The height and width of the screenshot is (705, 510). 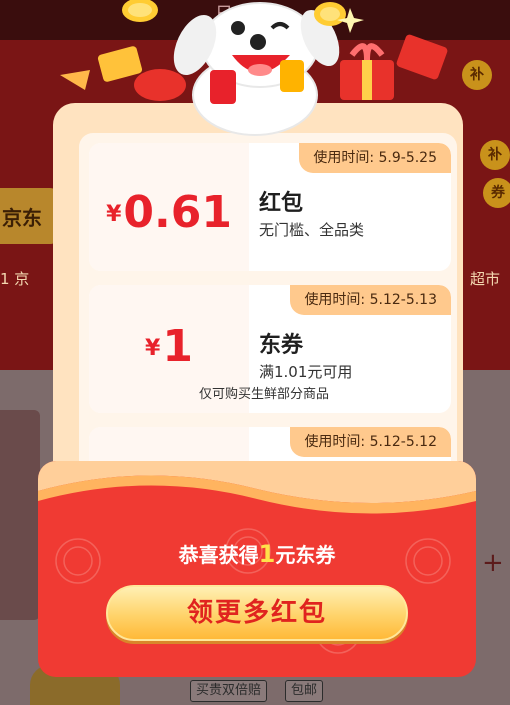 I want to click on coupon-card: 使用时间: 5.9-5.25 ¥0.61 红包 无门槛、全品类, so click(x=270, y=207).